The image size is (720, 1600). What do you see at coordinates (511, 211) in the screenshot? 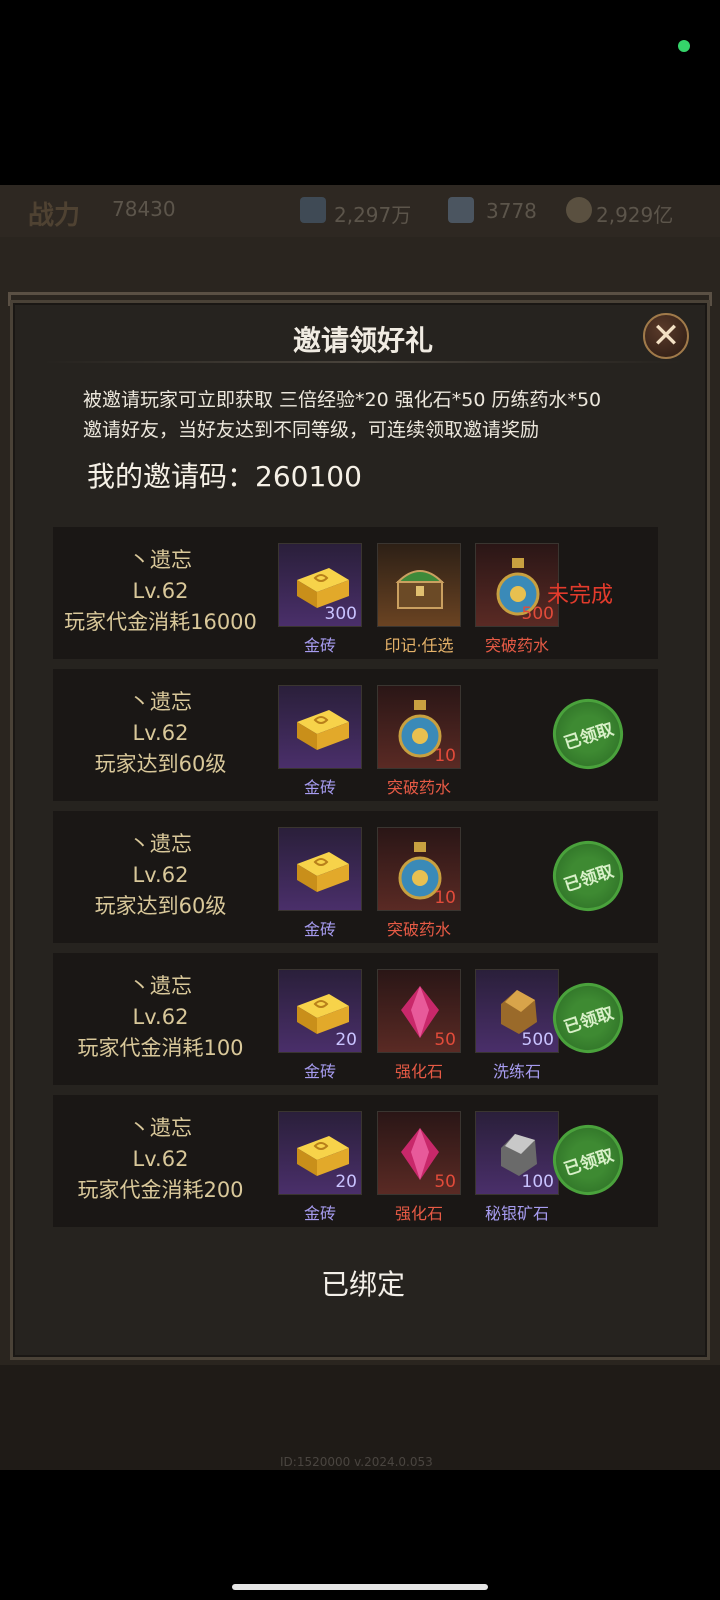
I see `currency-2-value: 3778` at bounding box center [511, 211].